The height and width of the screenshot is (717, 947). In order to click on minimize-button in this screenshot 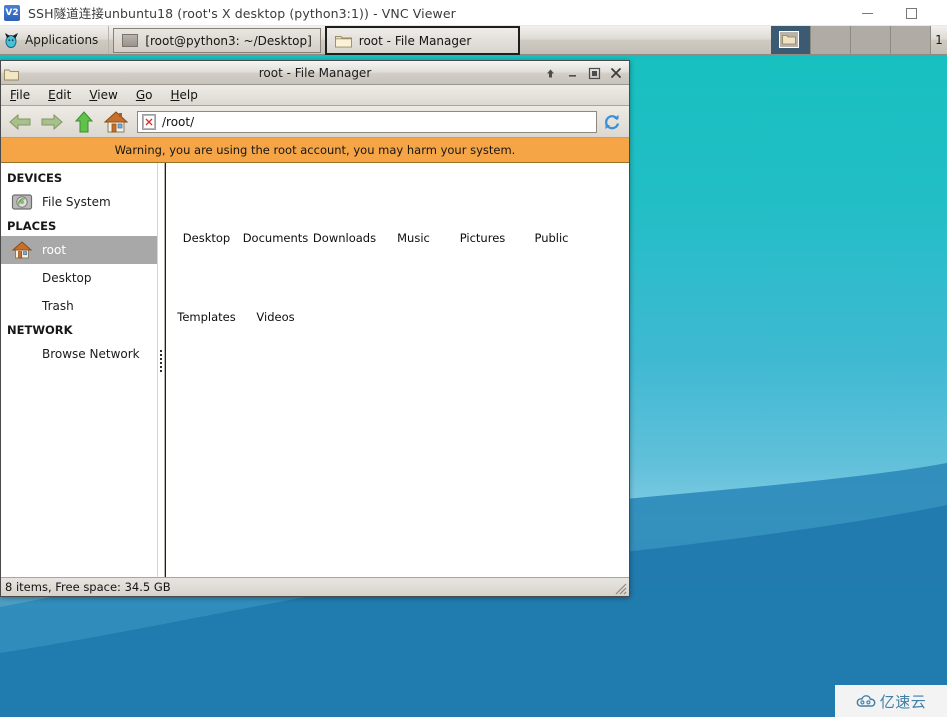, I will do `click(572, 73)`.